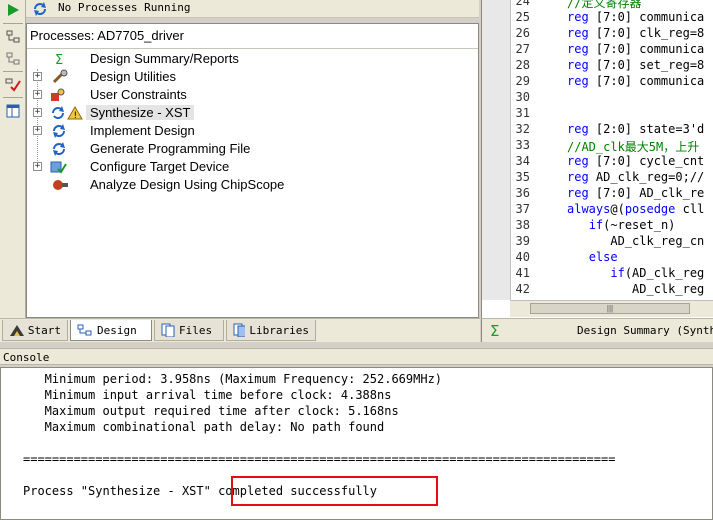 The height and width of the screenshot is (520, 713). What do you see at coordinates (522, 4) in the screenshot?
I see `line-number: 24` at bounding box center [522, 4].